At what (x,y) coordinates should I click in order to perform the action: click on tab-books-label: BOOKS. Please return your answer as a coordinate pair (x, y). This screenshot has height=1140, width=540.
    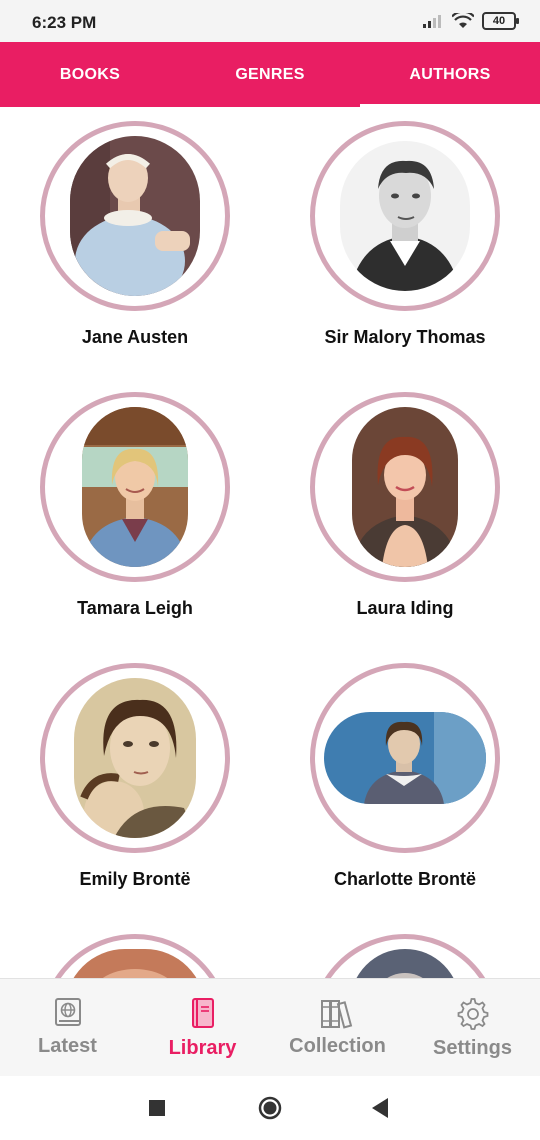
    Looking at the image, I should click on (90, 74).